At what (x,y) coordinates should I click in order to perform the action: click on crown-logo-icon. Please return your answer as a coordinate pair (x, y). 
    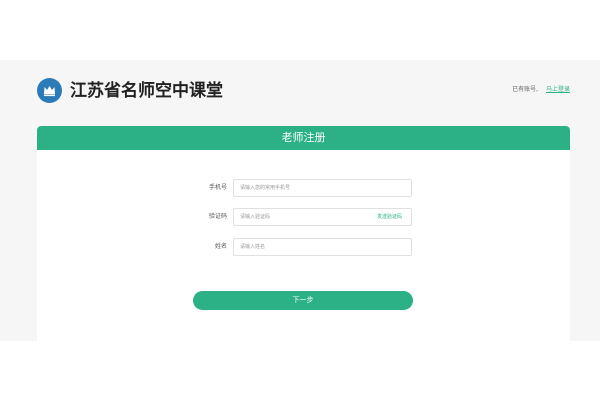
    Looking at the image, I should click on (49, 90).